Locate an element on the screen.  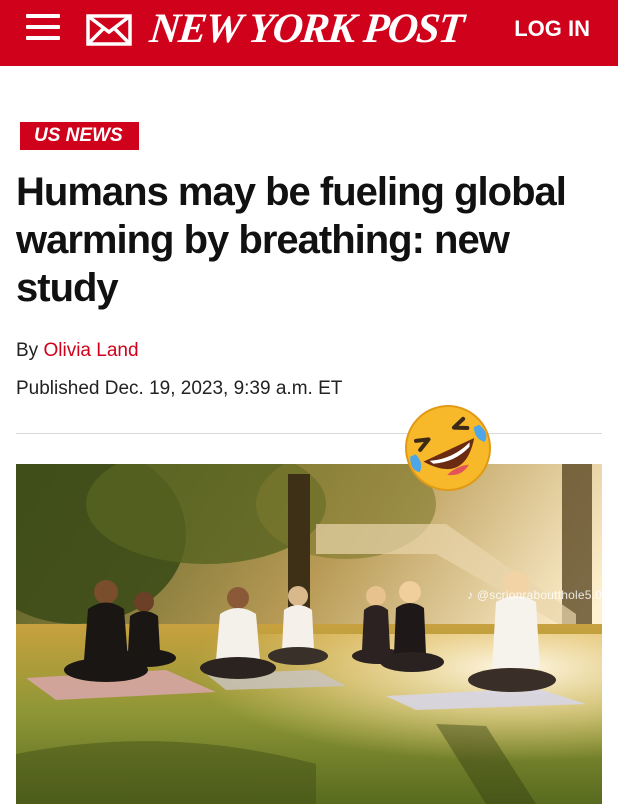
site-header: NEW YORK POST LOG IN is located at coordinates (309, 33).